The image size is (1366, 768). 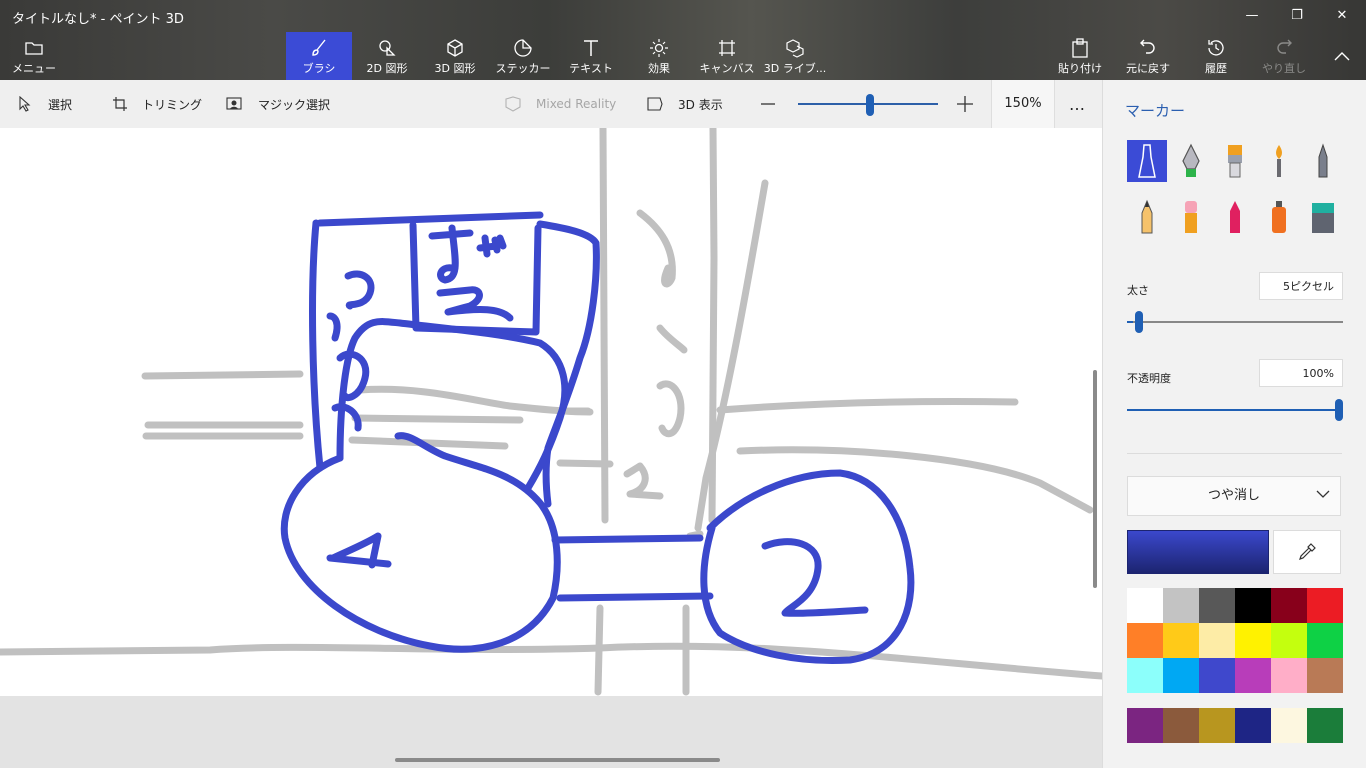 What do you see at coordinates (319, 47) in the screenshot?
I see `brush-icon` at bounding box center [319, 47].